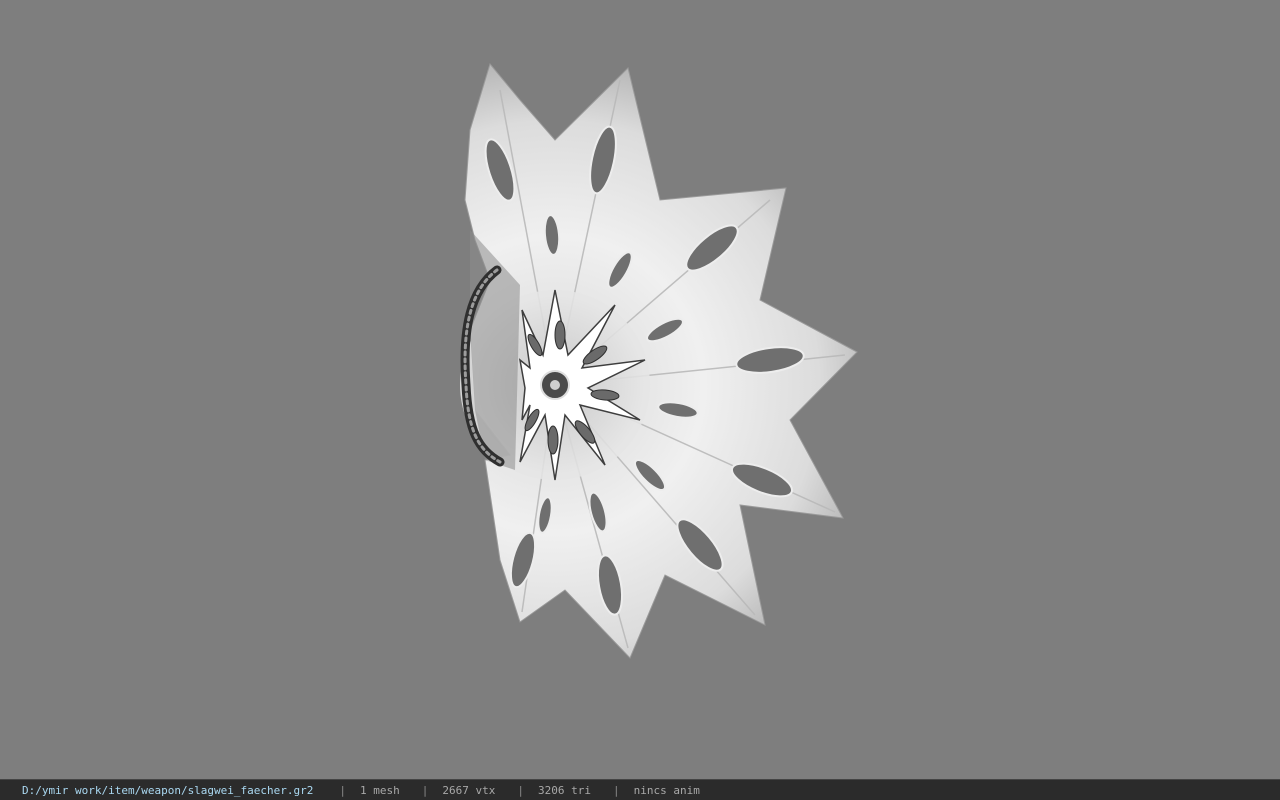 Image resolution: width=1280 pixels, height=800 pixels. What do you see at coordinates (380, 790) in the screenshot?
I see `mesh-count: 1 mesh` at bounding box center [380, 790].